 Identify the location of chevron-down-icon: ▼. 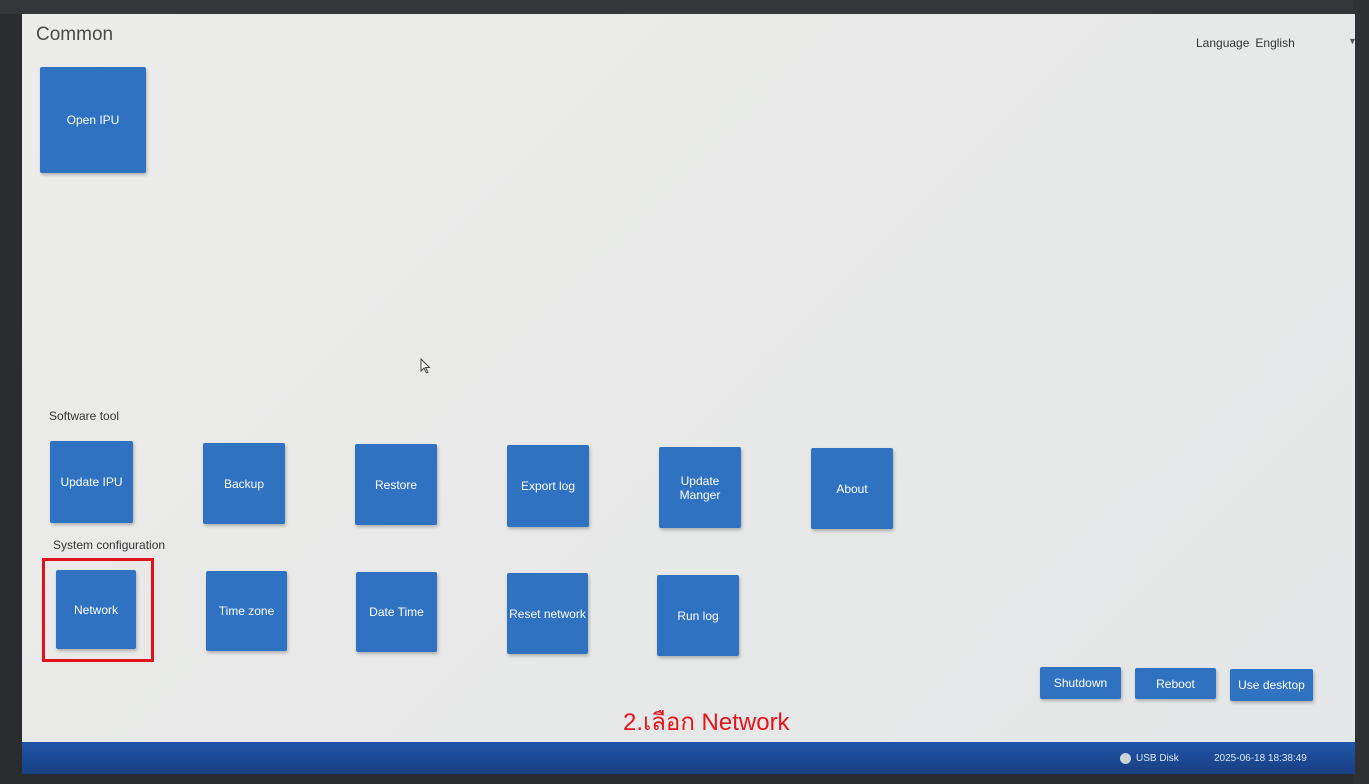
(1351, 41).